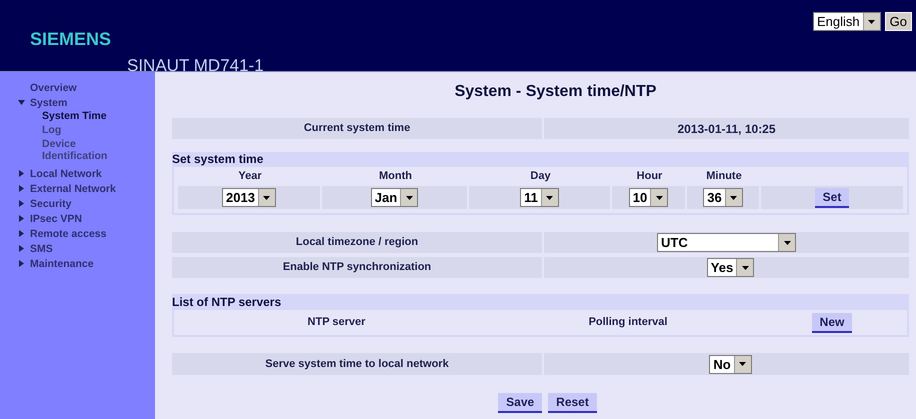 This screenshot has height=419, width=916. I want to click on nav-item: Remote access, so click(77, 233).